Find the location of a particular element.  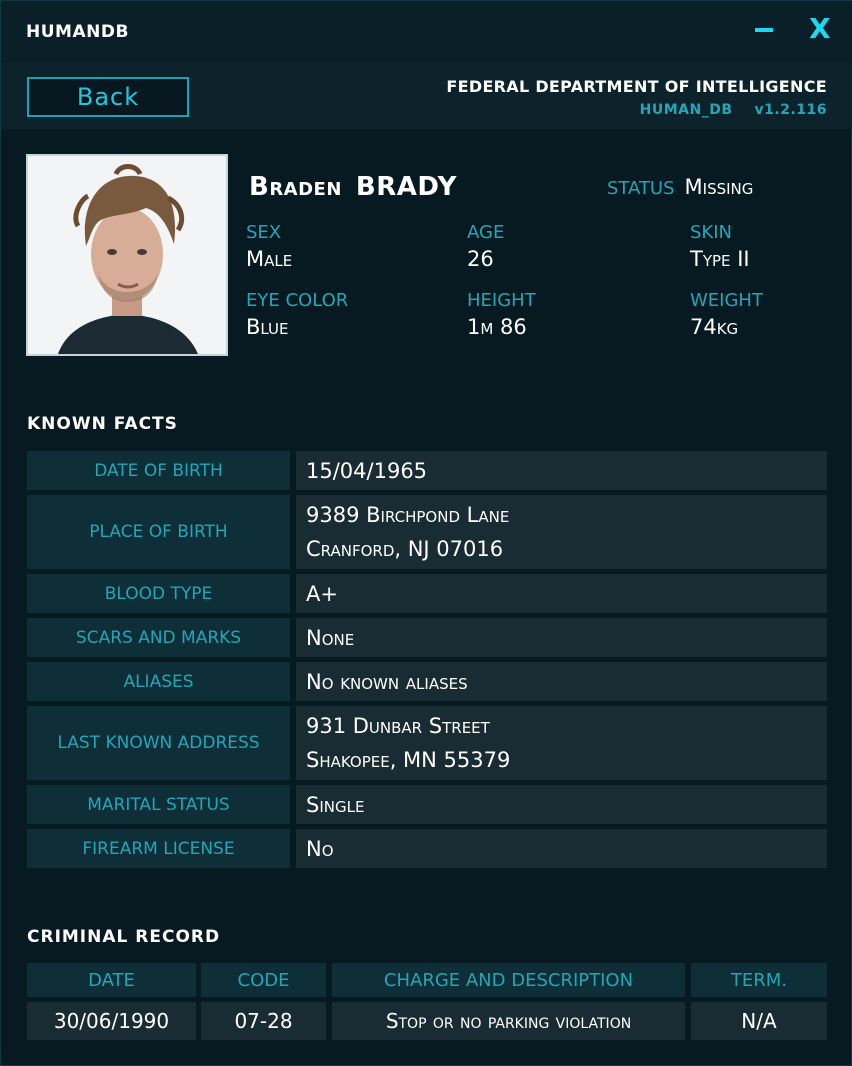

fact-line: No is located at coordinates (320, 848).